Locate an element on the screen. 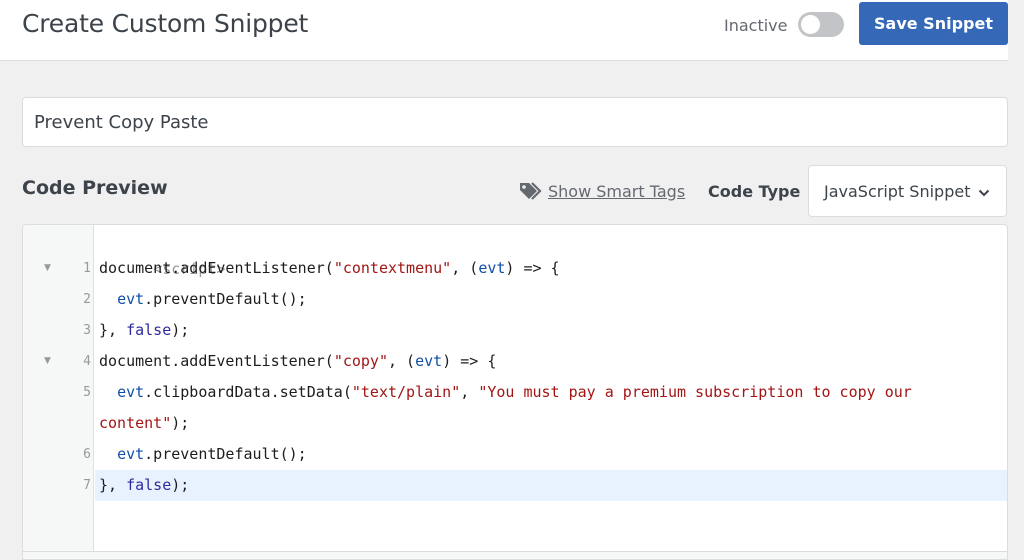  line-number: 7 is located at coordinates (87, 485).